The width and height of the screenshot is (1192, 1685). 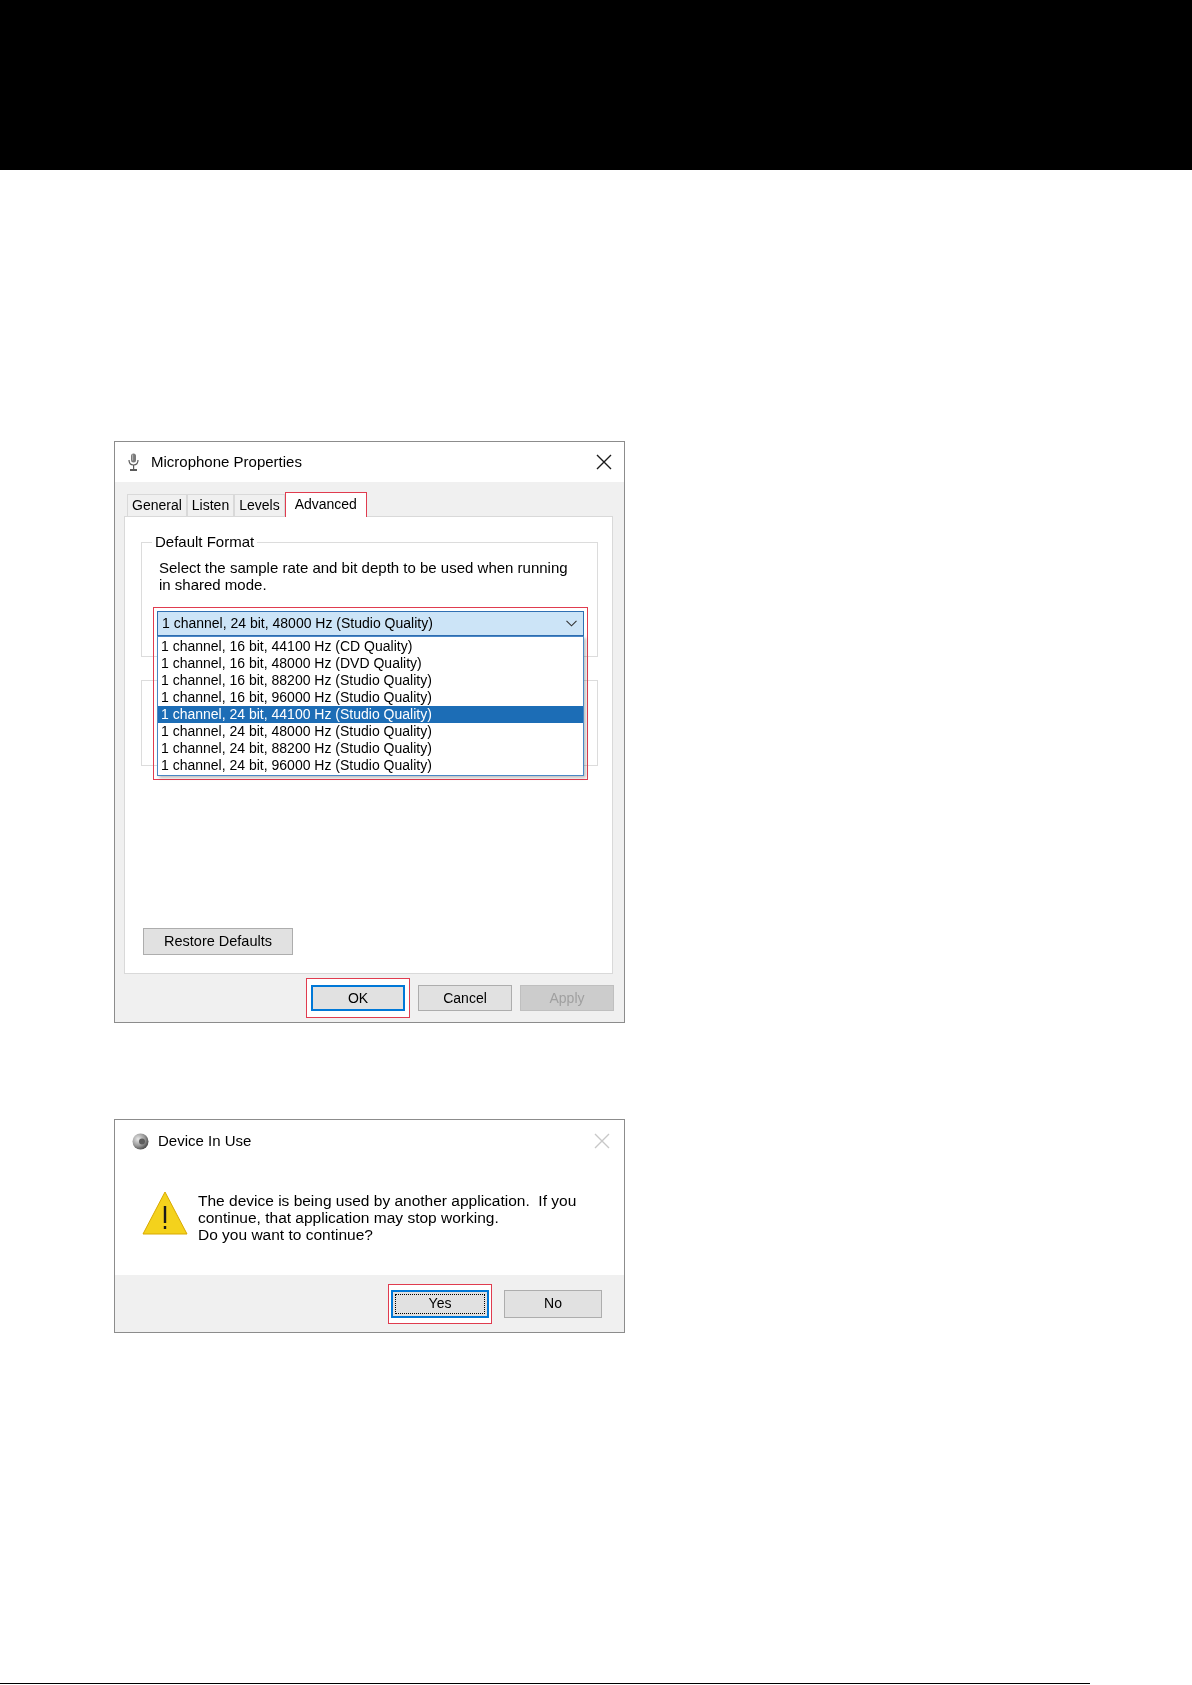 I want to click on dialog-button: No, so click(x=553, y=1303).